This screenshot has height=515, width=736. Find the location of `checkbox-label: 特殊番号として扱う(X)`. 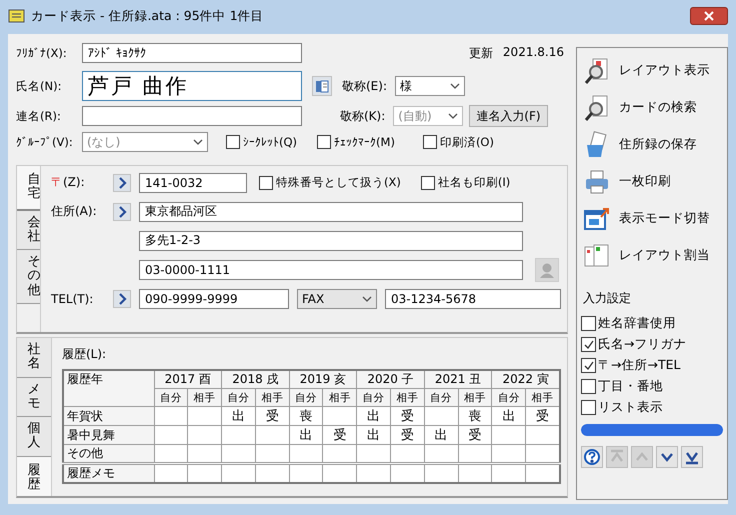

checkbox-label: 特殊番号として扱う(X) is located at coordinates (338, 182).